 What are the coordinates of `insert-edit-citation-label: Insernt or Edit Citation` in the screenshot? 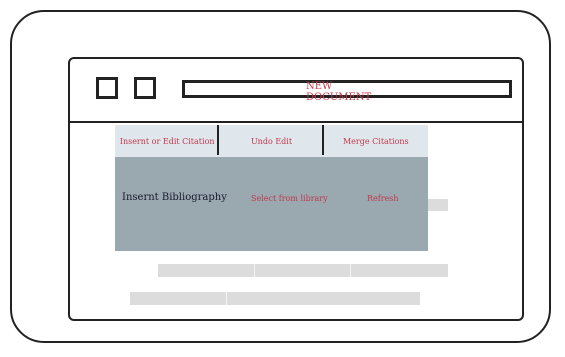 It's located at (167, 141).